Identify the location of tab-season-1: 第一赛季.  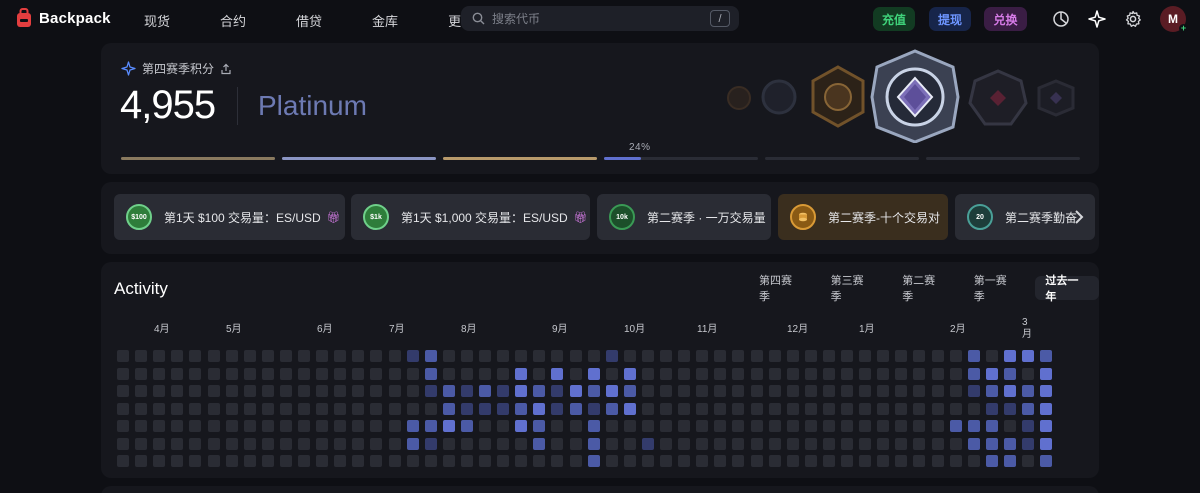
(996, 289).